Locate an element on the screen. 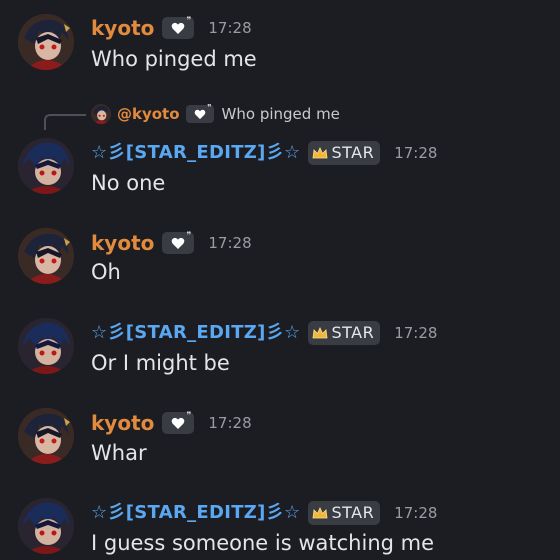  message-text: I guess someone is watching me is located at coordinates (263, 543).